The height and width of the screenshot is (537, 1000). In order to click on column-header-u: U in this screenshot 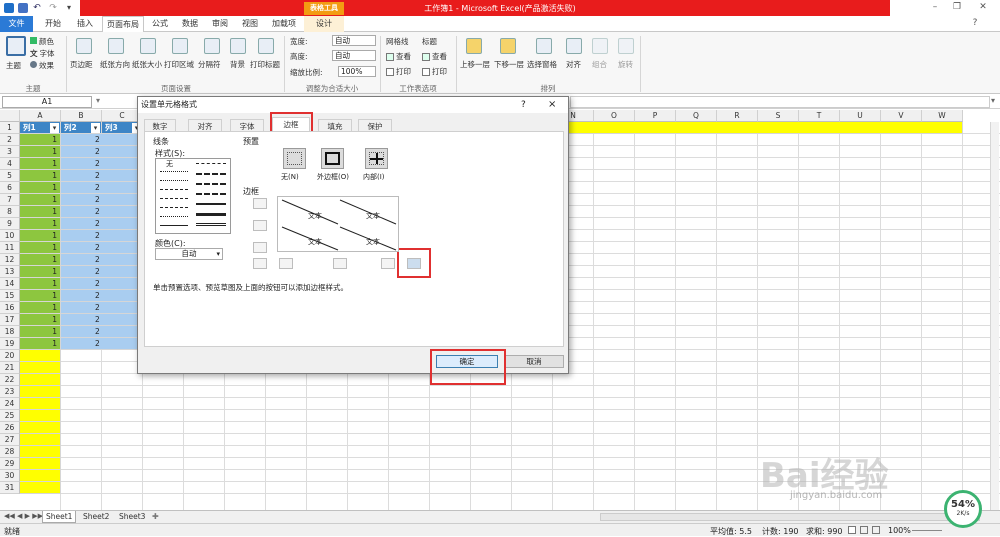, I will do `click(860, 116)`.